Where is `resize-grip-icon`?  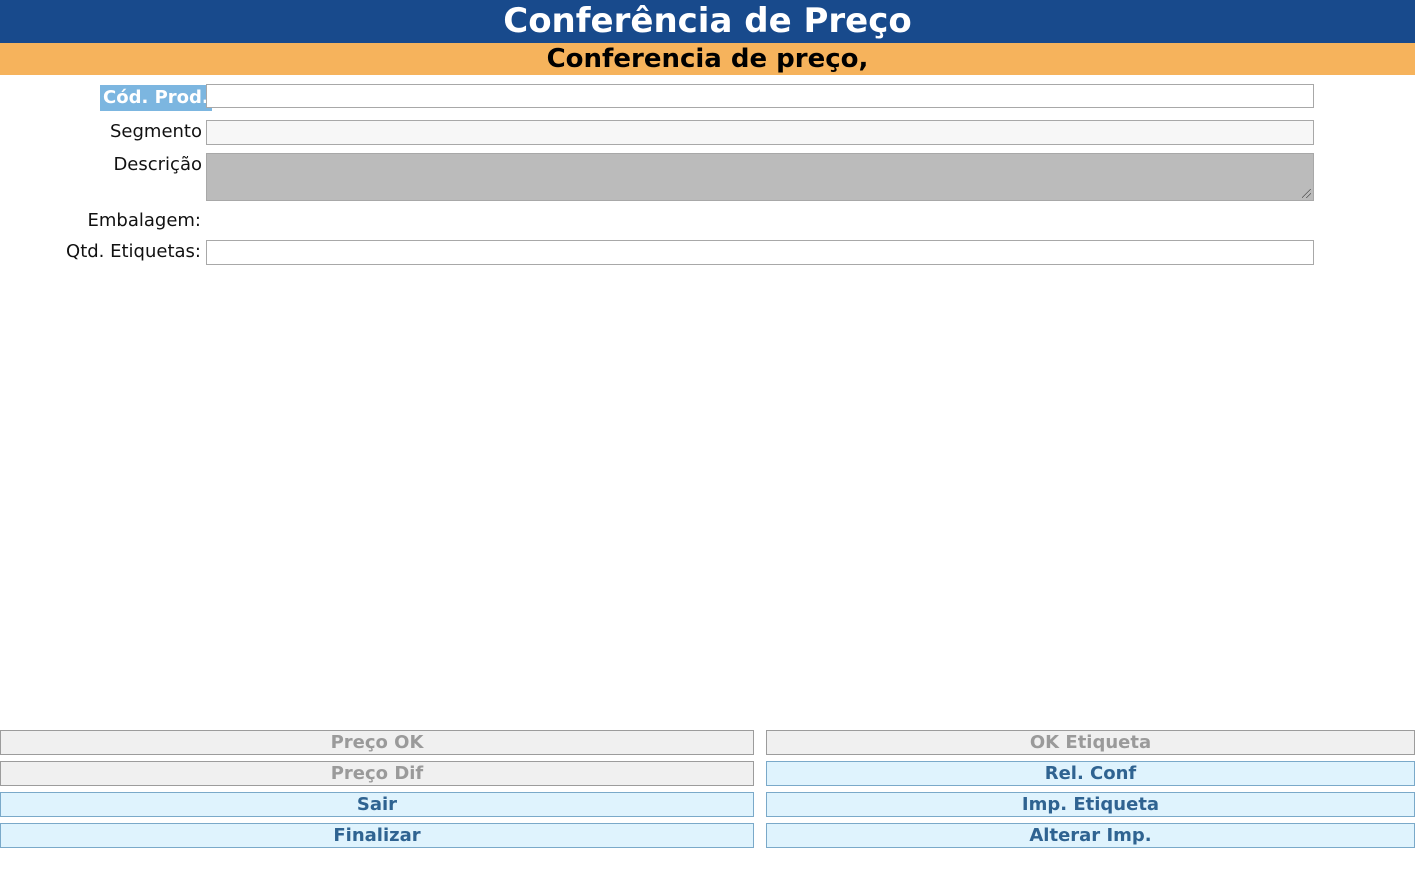 resize-grip-icon is located at coordinates (1306, 193).